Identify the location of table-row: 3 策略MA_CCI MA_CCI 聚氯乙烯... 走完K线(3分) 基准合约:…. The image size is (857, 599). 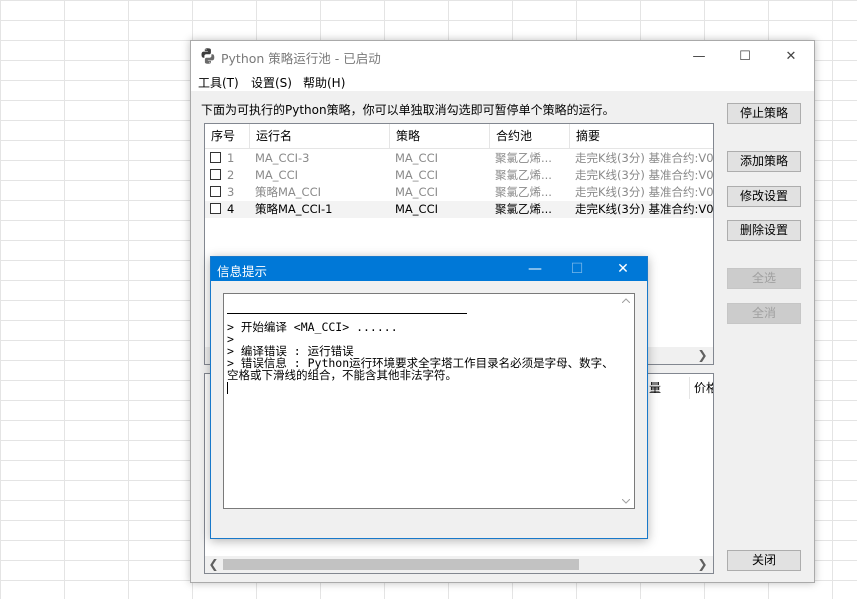
(459, 192).